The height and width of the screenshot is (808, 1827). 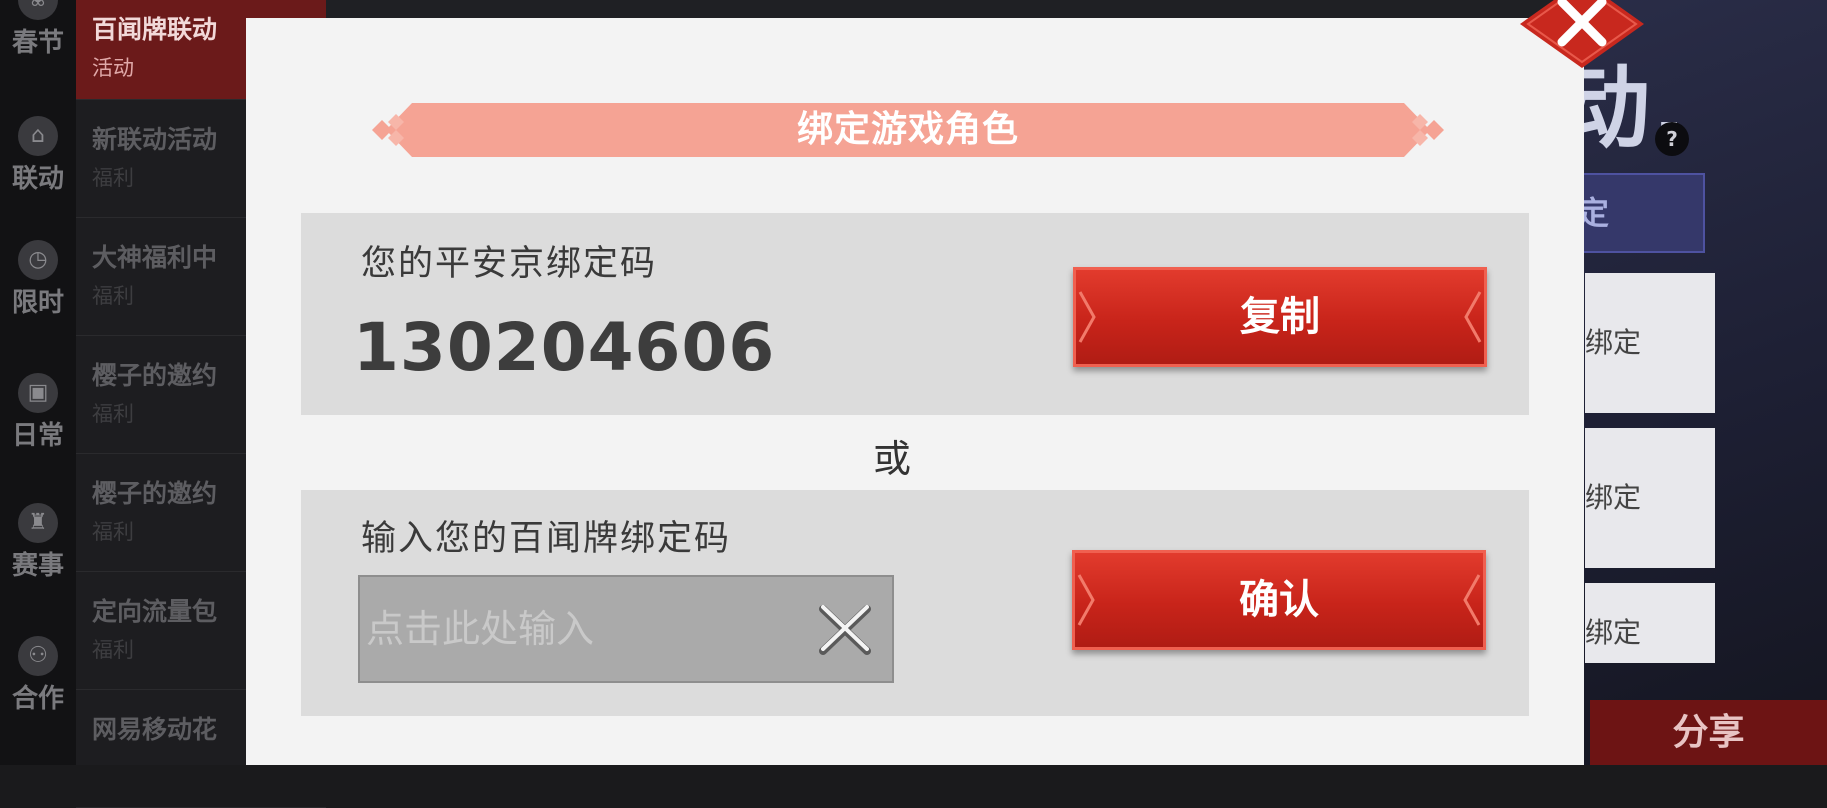 What do you see at coordinates (38, 656) in the screenshot?
I see `handshake-icon: ⚇` at bounding box center [38, 656].